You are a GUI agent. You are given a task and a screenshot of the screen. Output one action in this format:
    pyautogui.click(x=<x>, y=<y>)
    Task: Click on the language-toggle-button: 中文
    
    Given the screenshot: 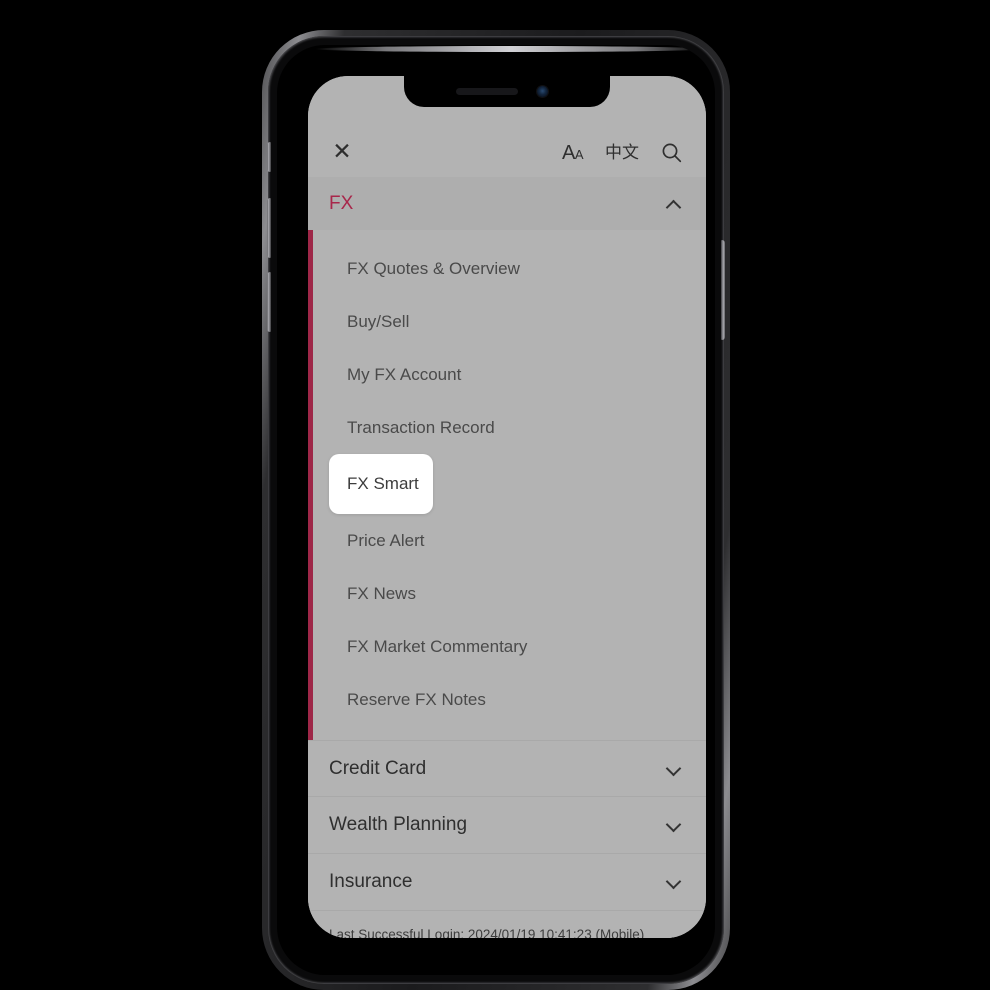 What is the action you would take?
    pyautogui.click(x=622, y=152)
    